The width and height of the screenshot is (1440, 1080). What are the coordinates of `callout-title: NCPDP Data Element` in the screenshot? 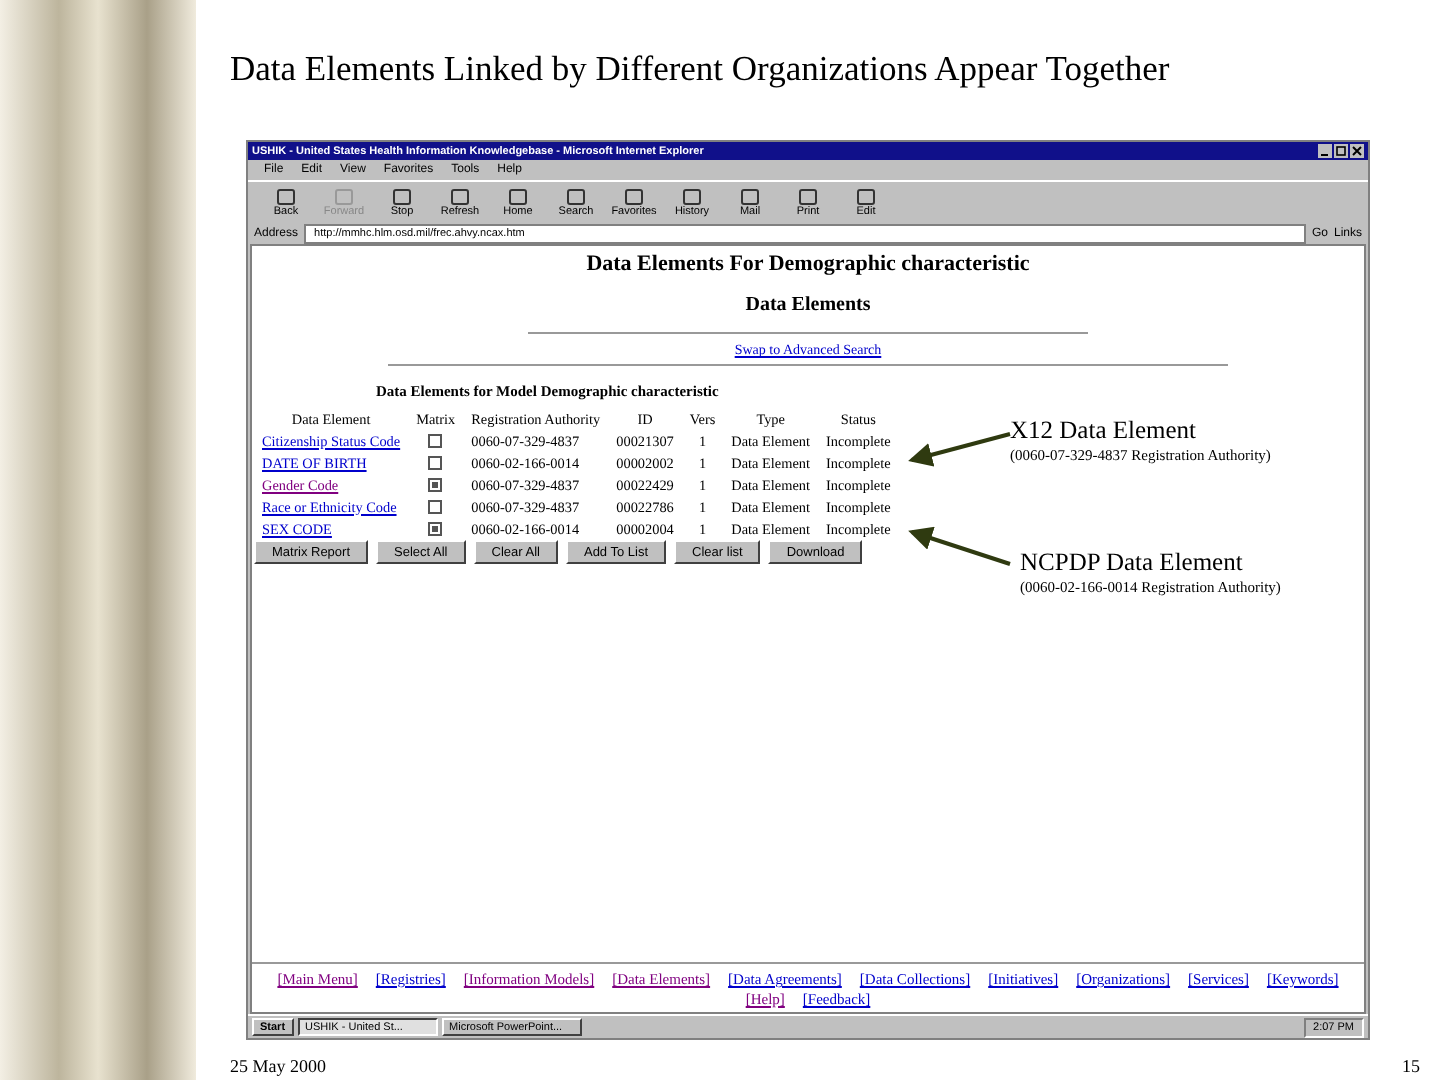 It's located at (1132, 563).